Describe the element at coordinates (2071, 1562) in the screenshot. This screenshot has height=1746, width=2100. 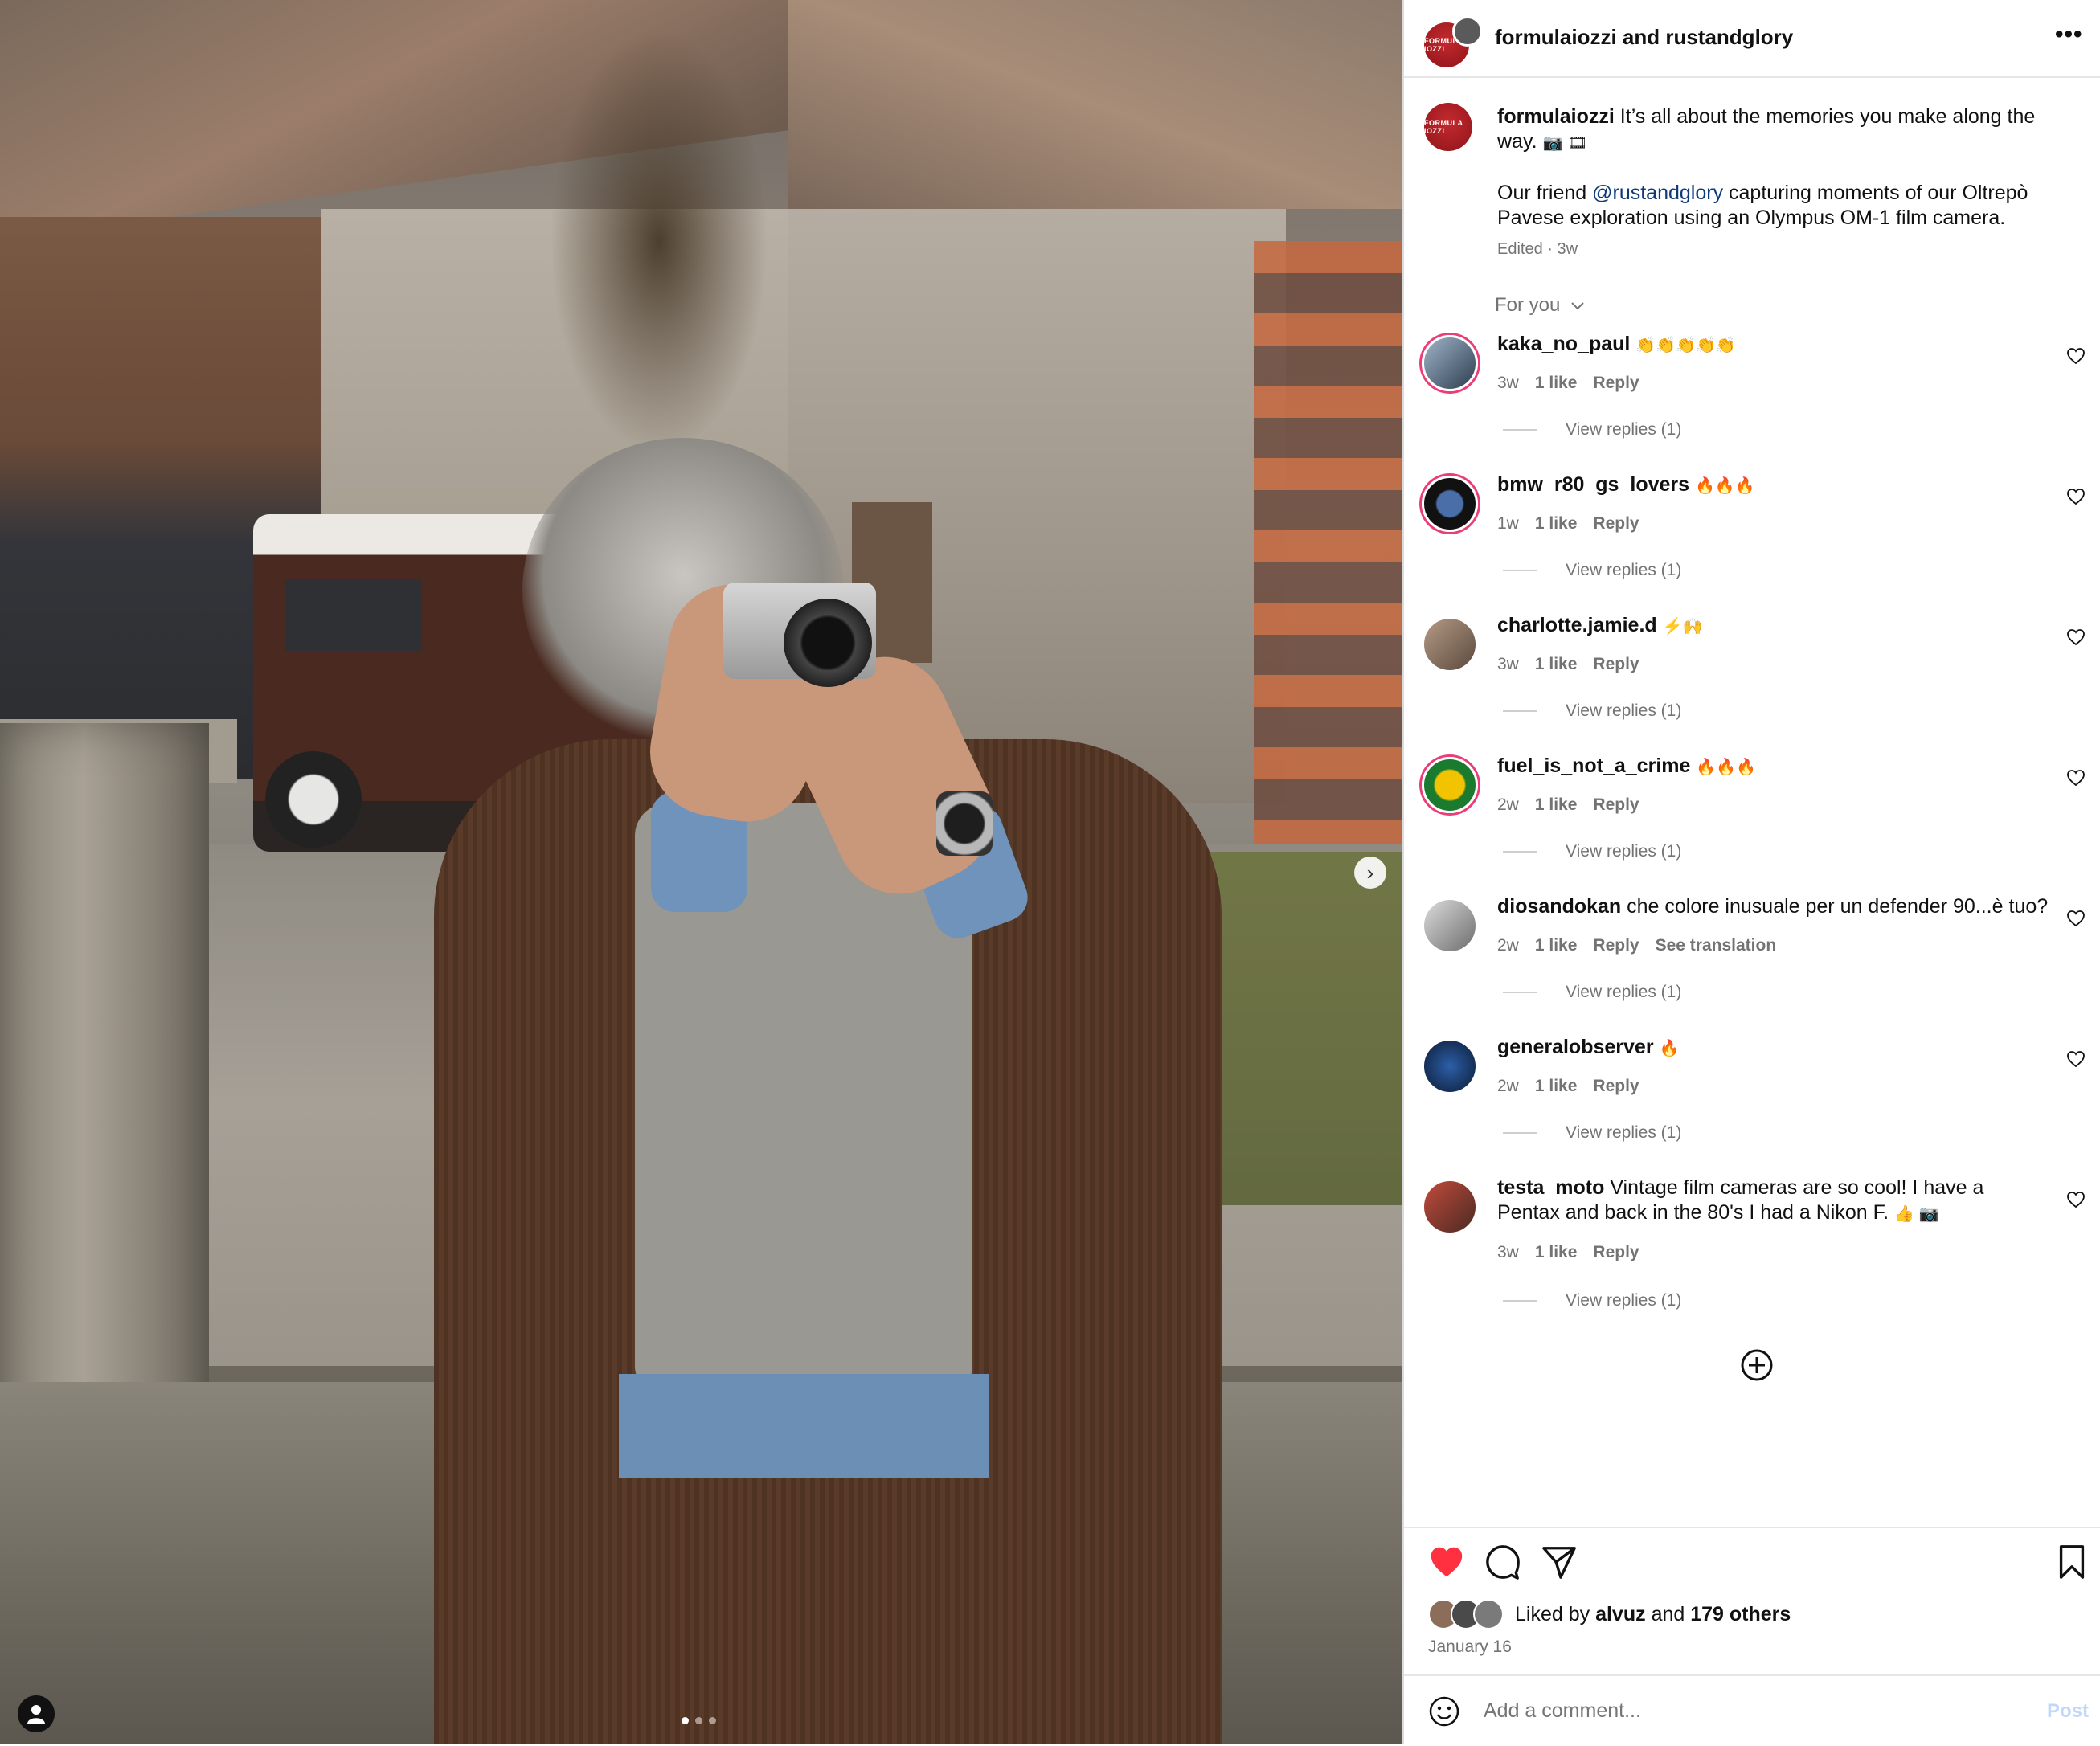
I see `save-bookmark-icon` at that location.